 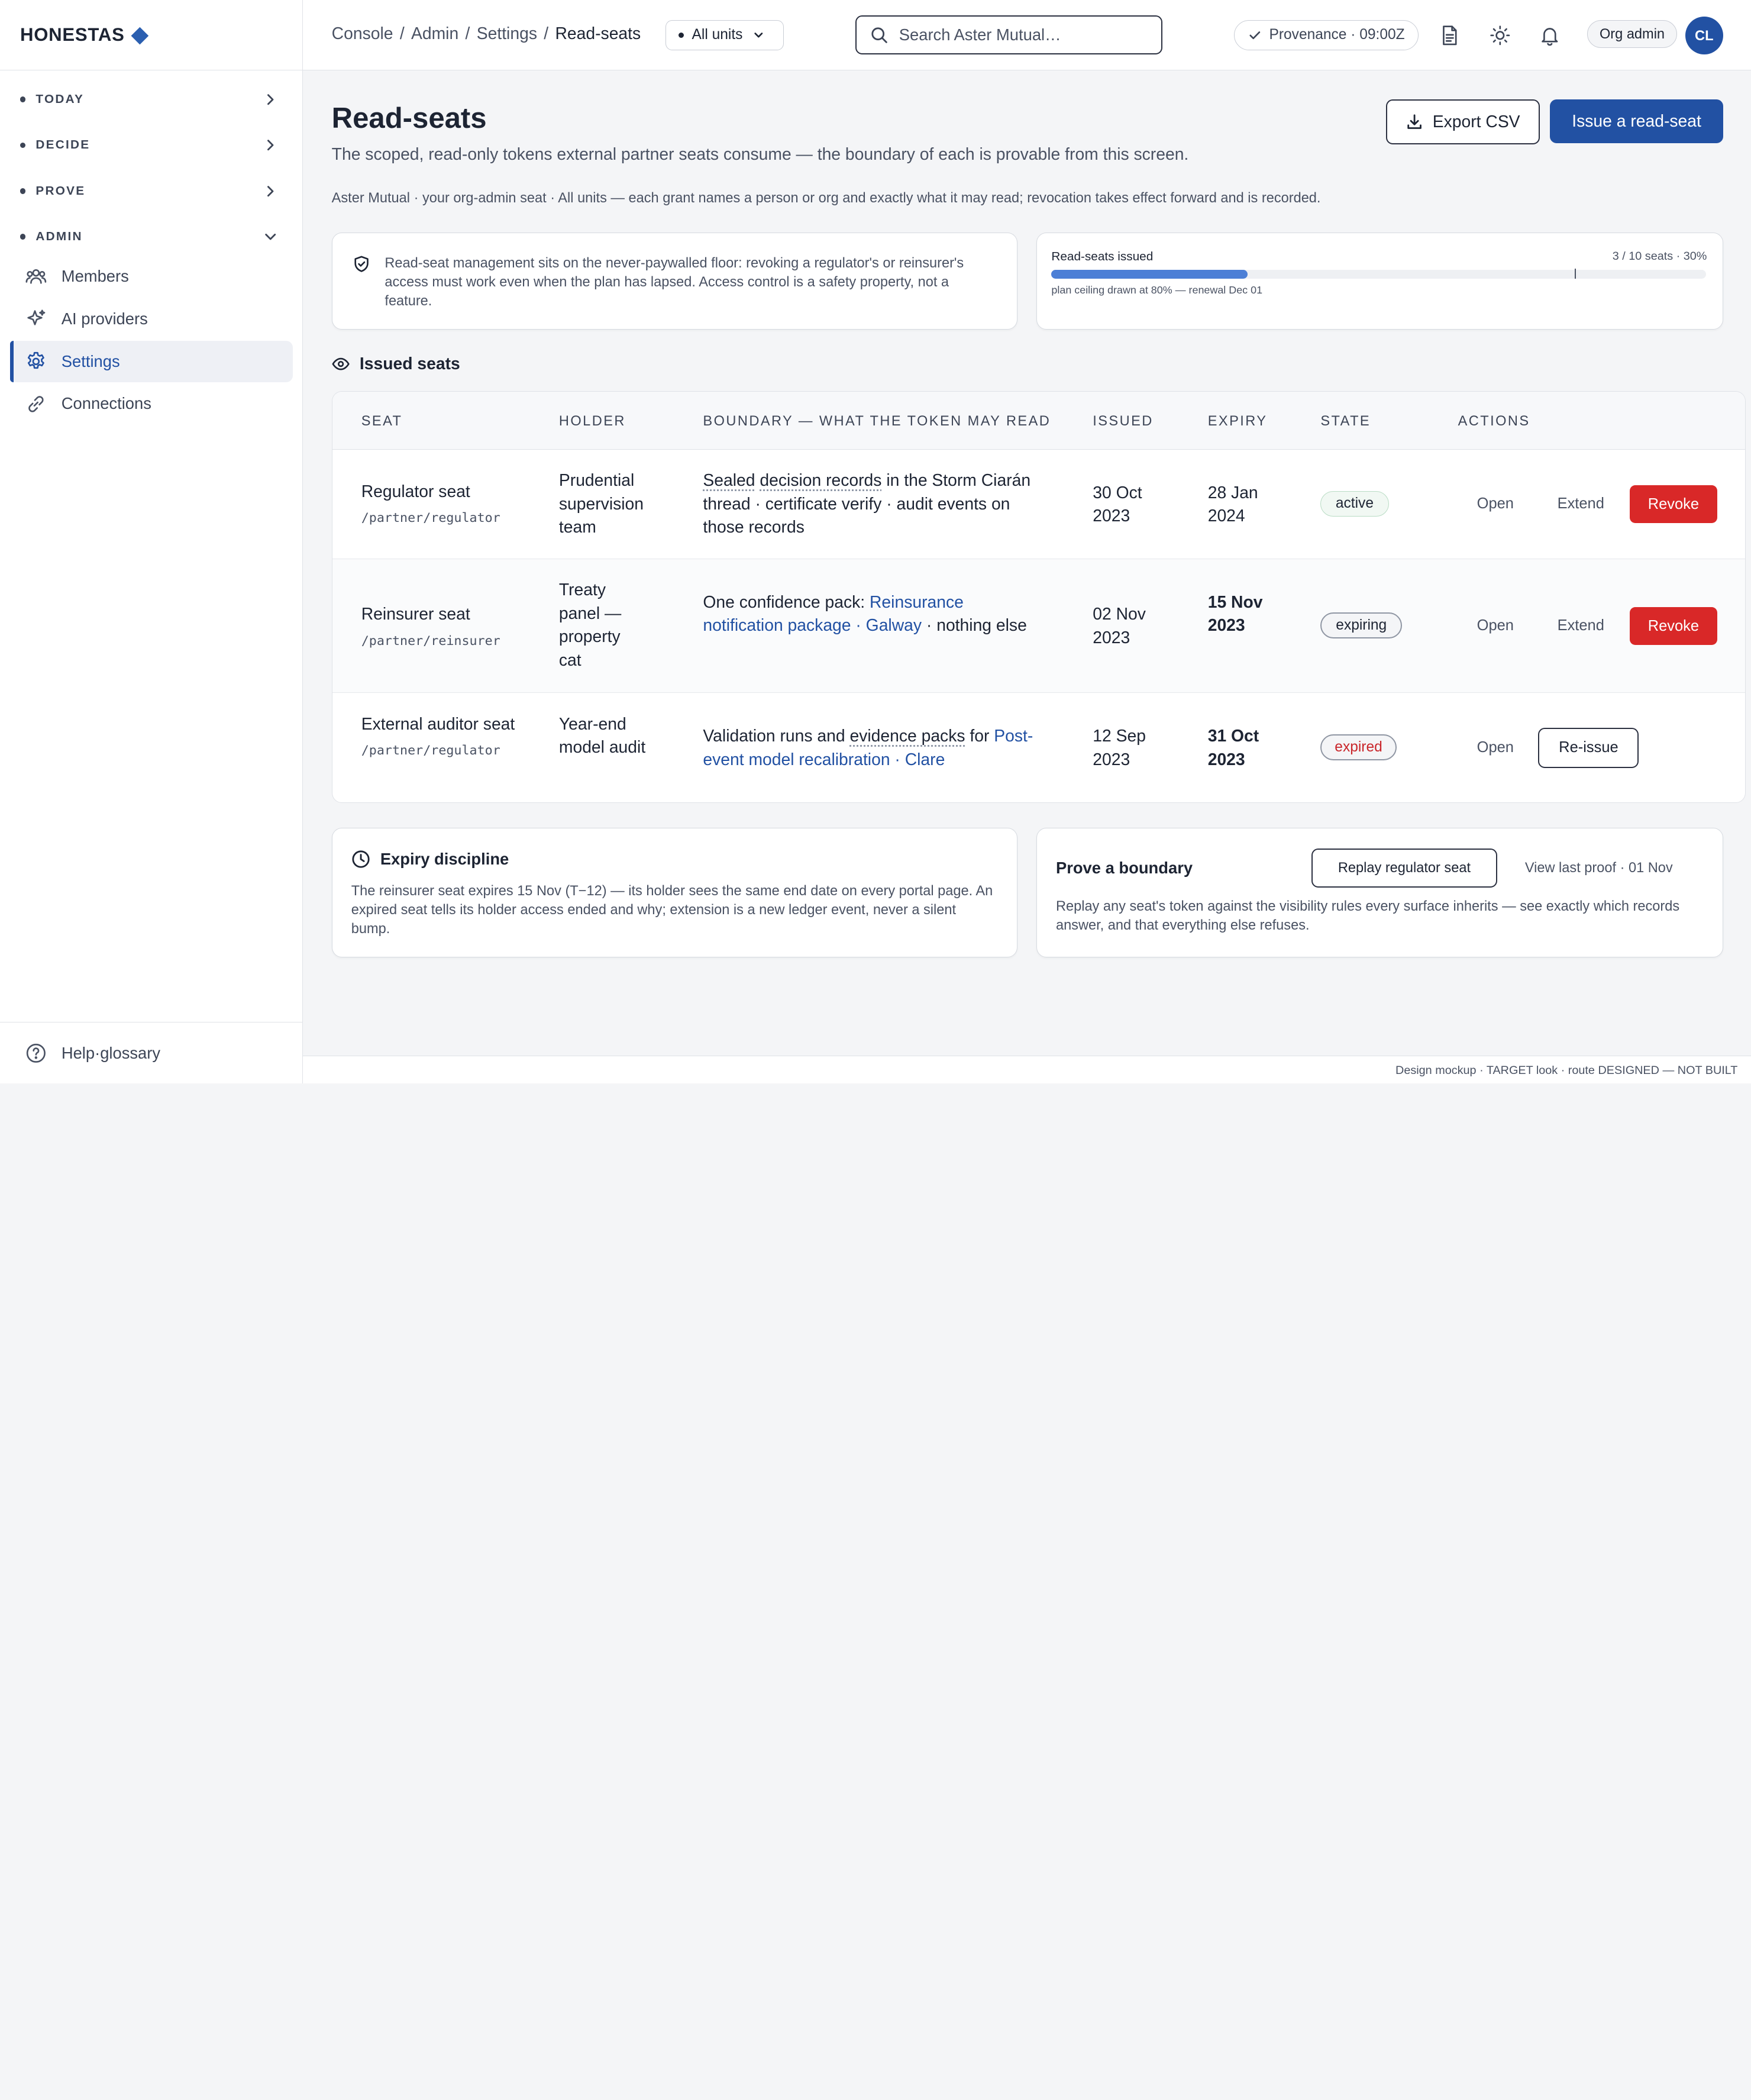 What do you see at coordinates (1575, 274) in the screenshot?
I see `quota-ceiling-marker` at bounding box center [1575, 274].